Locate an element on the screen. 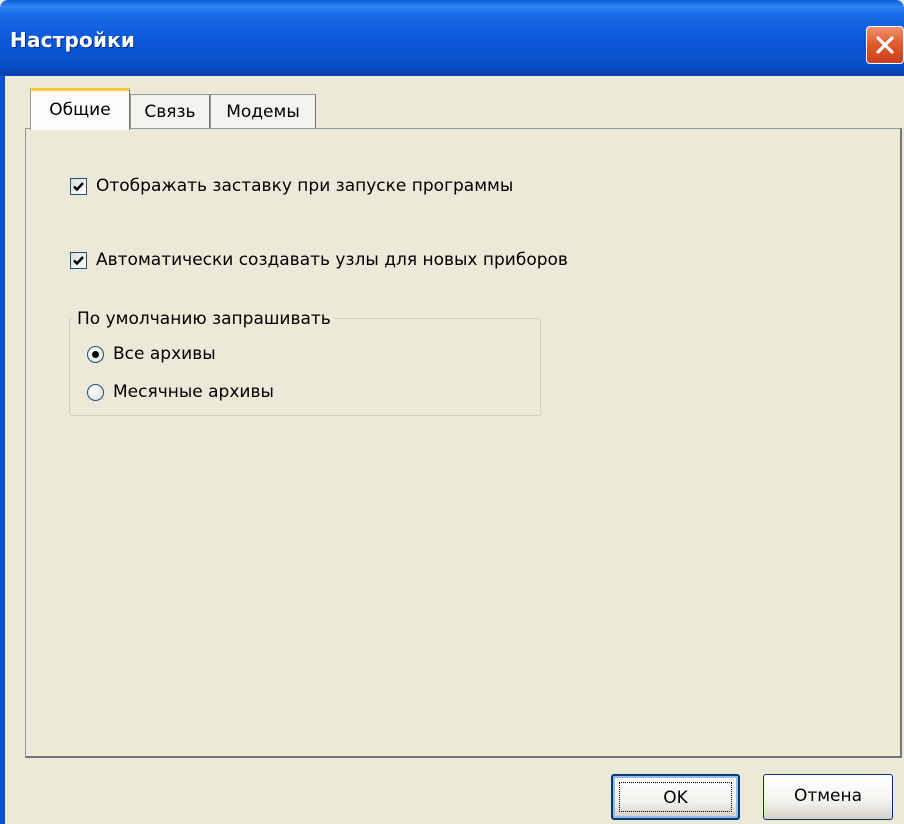 This screenshot has height=824, width=904. window-title: Настройки is located at coordinates (73, 40).